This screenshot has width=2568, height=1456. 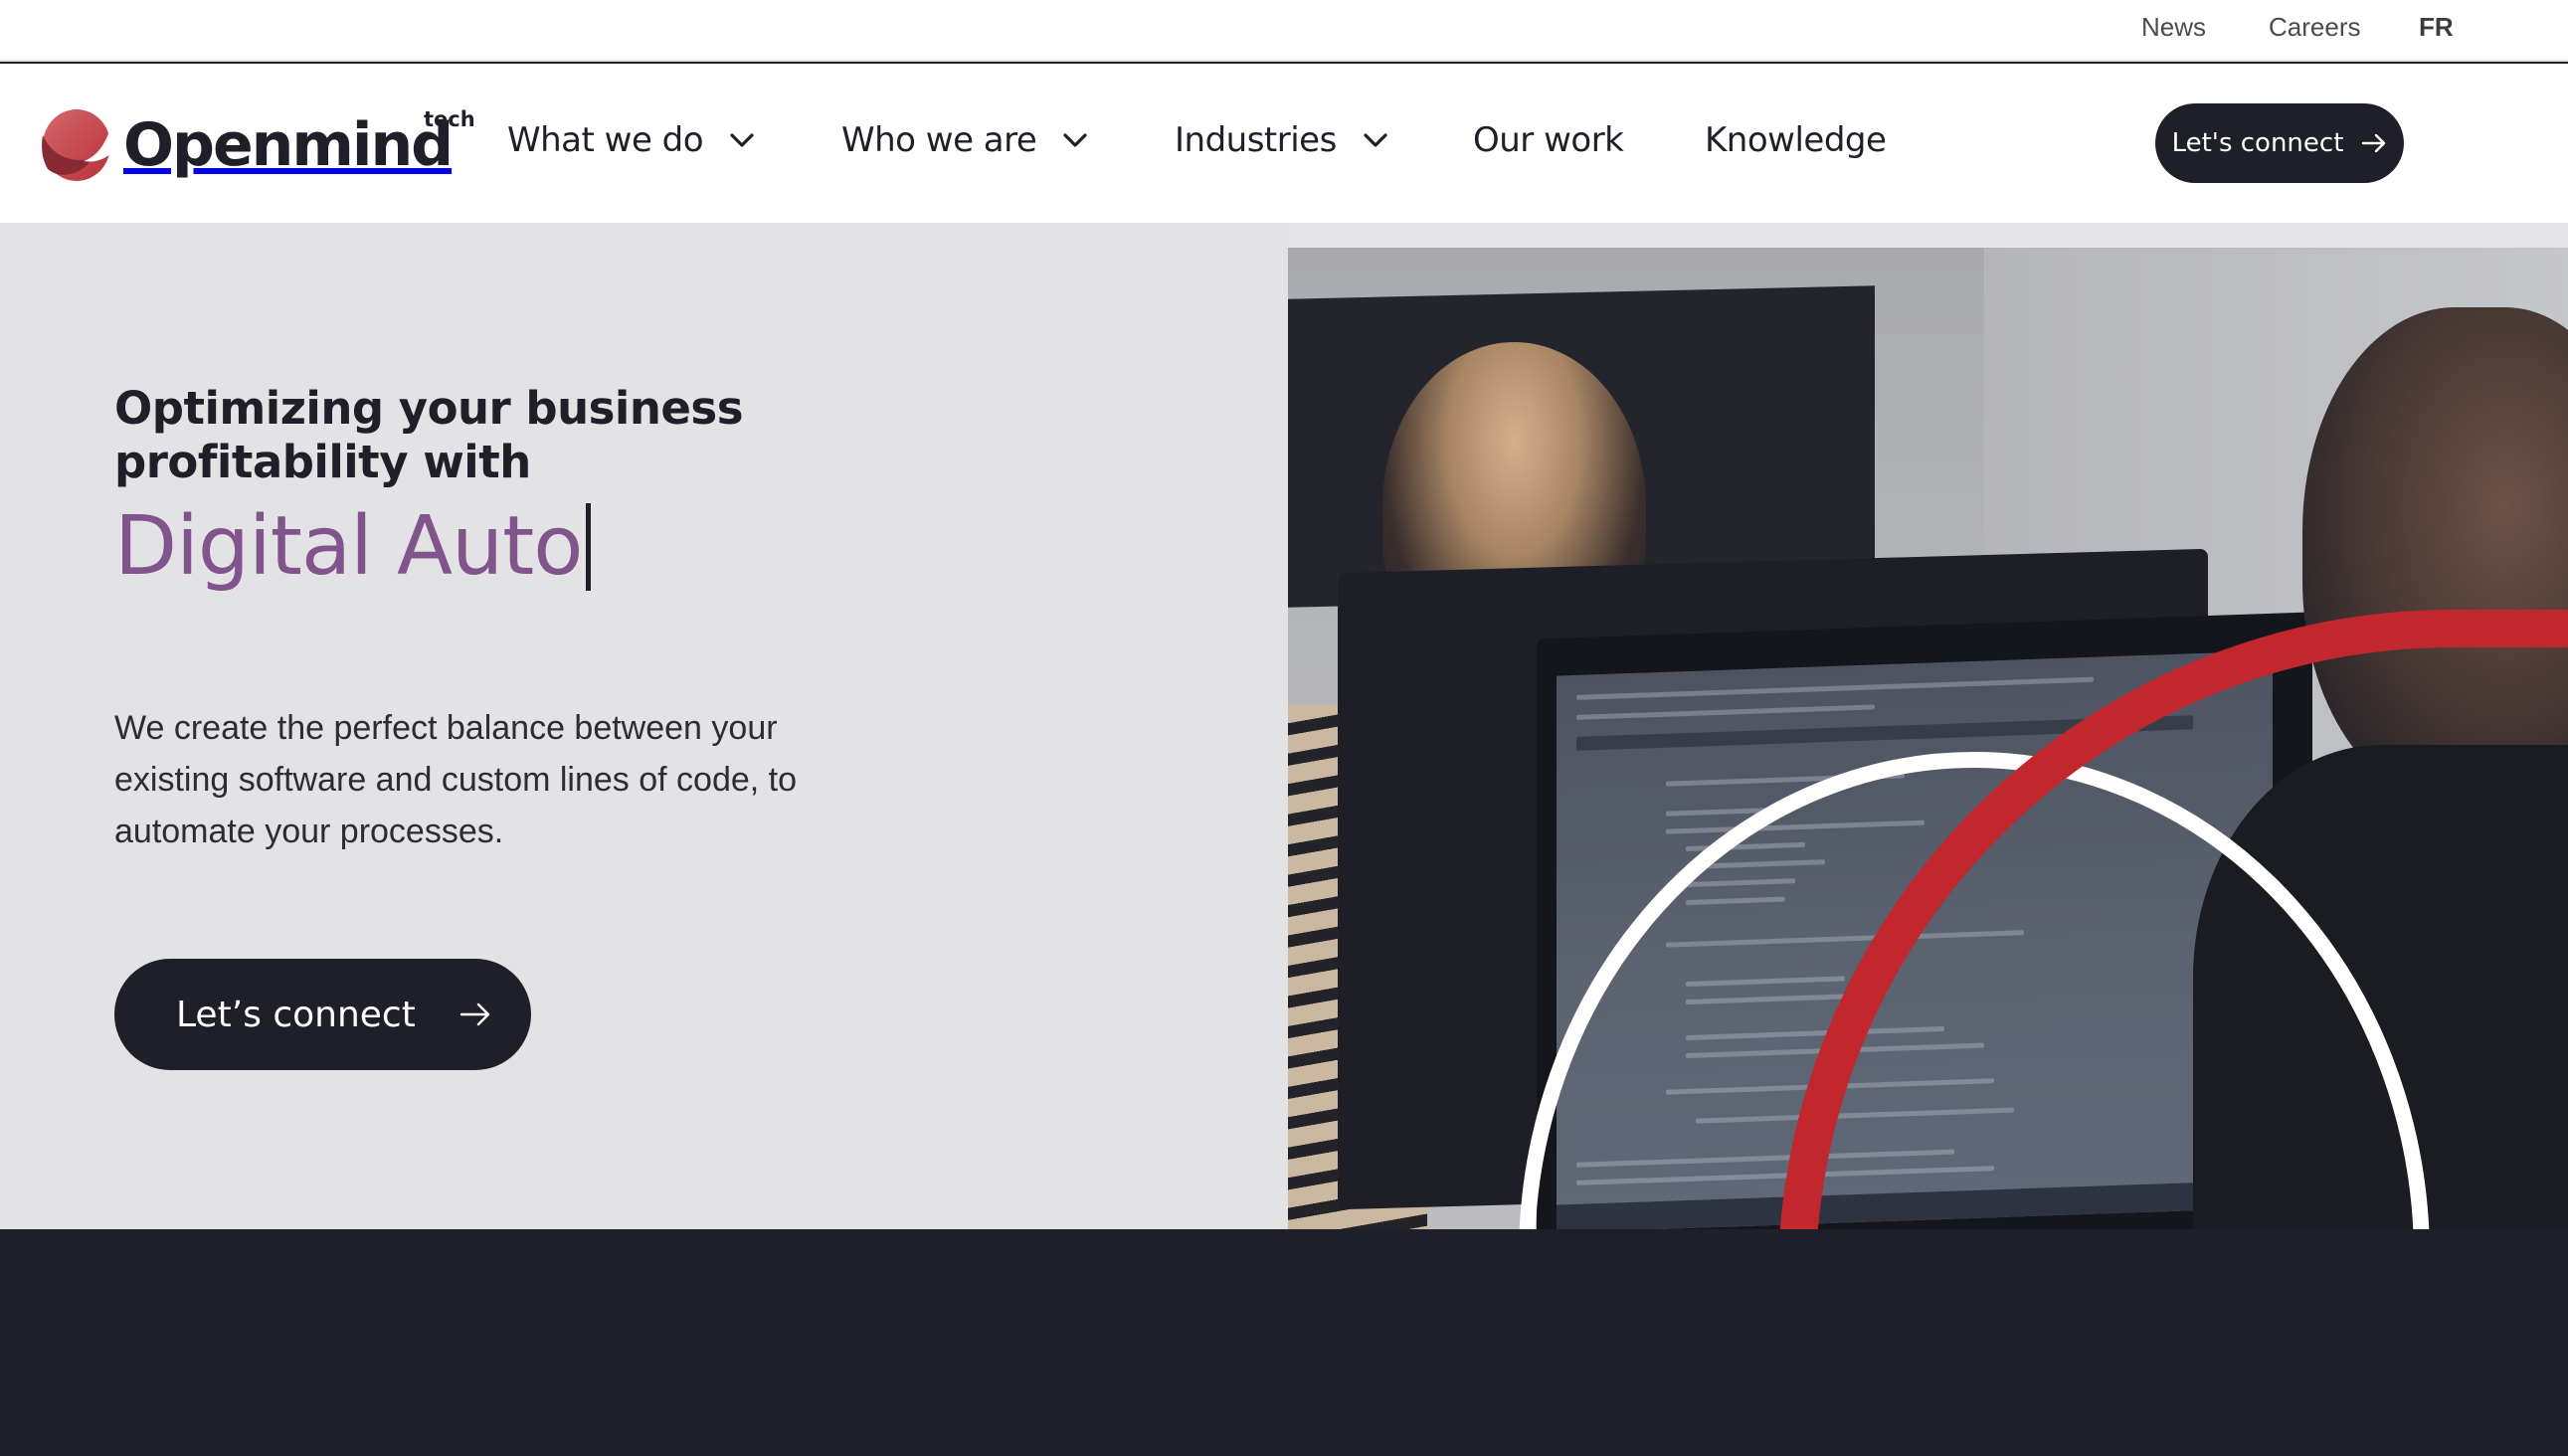 I want to click on menu-item-label: Our work, so click(x=1548, y=140).